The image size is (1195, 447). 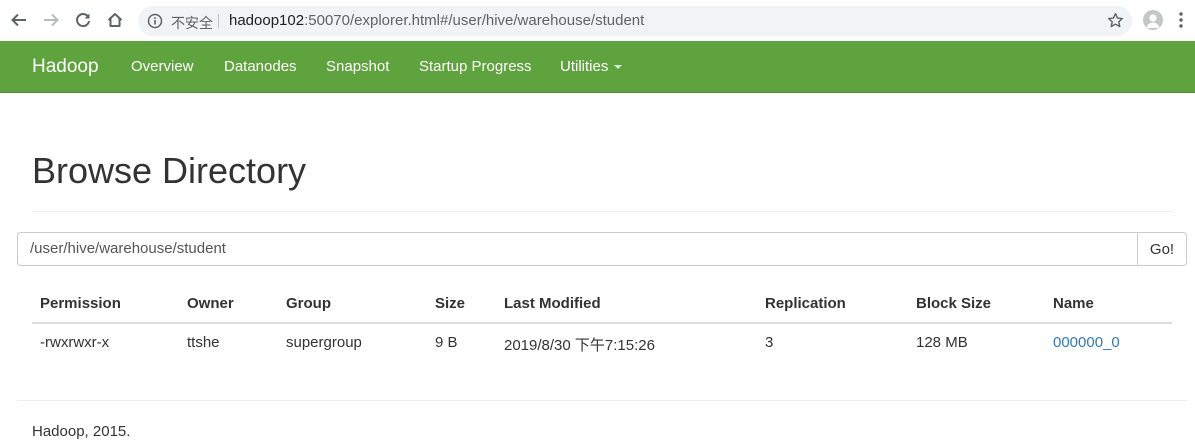 I want to click on footer-text: Hadoop, 2015., so click(x=81, y=431).